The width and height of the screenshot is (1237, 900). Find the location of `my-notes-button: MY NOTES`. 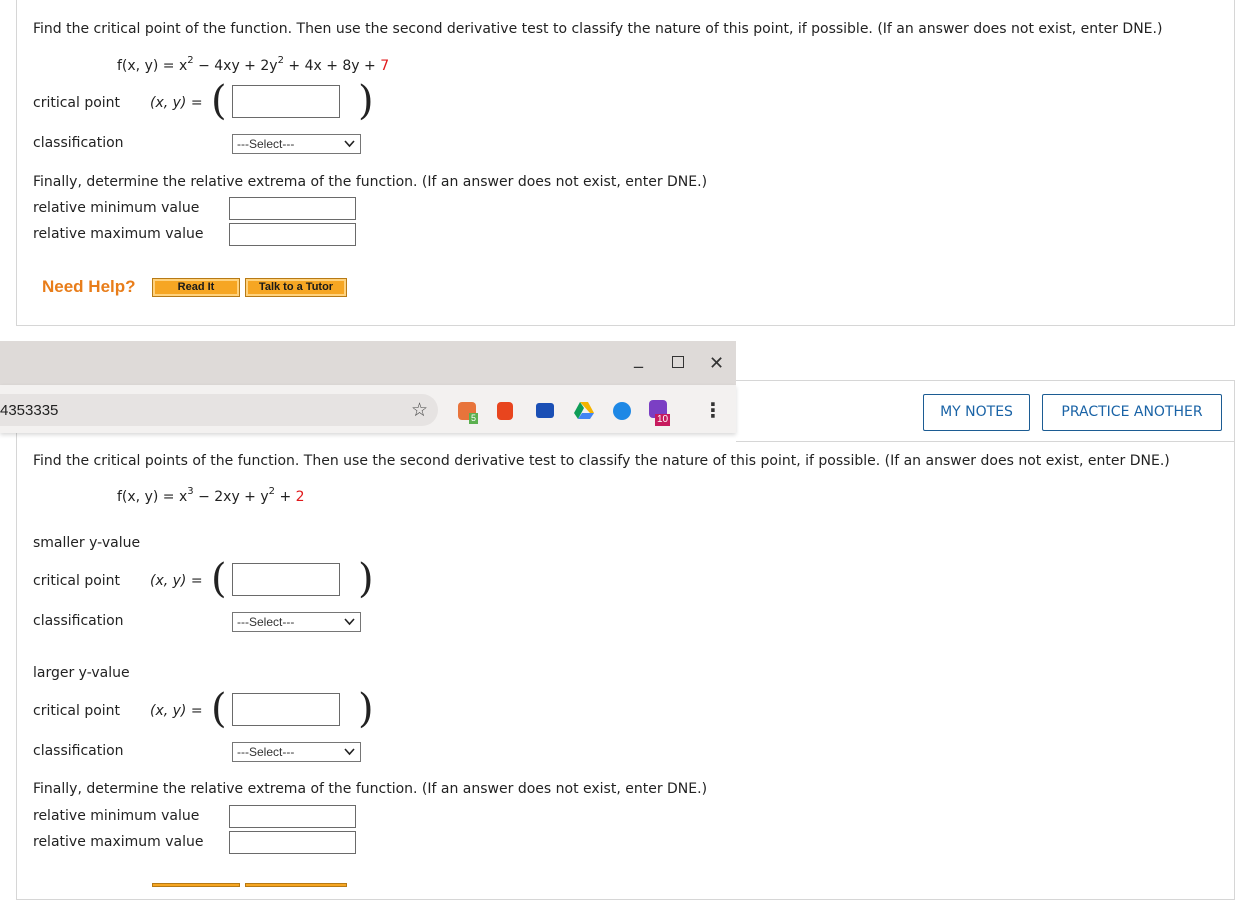

my-notes-button: MY NOTES is located at coordinates (976, 412).